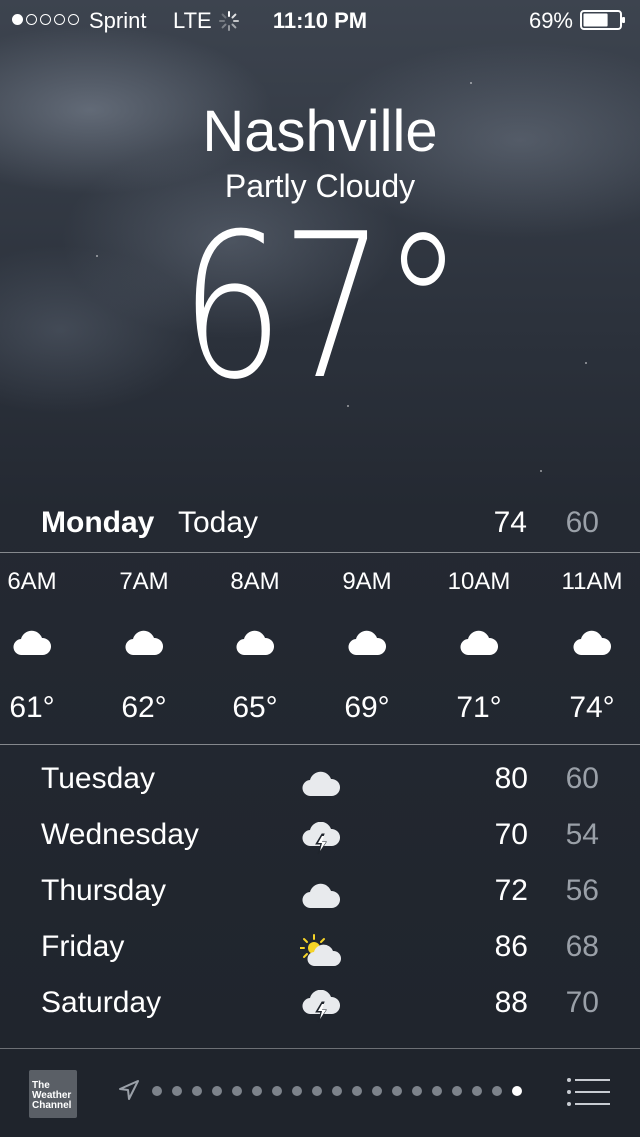  What do you see at coordinates (32, 581) in the screenshot?
I see `hour-time: 6AM` at bounding box center [32, 581].